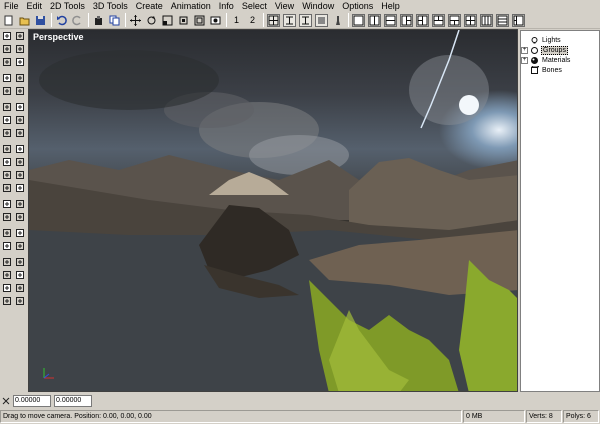 The width and height of the screenshot is (600, 424). What do you see at coordinates (518, 20) in the screenshot?
I see `layout-custom-icon` at bounding box center [518, 20].